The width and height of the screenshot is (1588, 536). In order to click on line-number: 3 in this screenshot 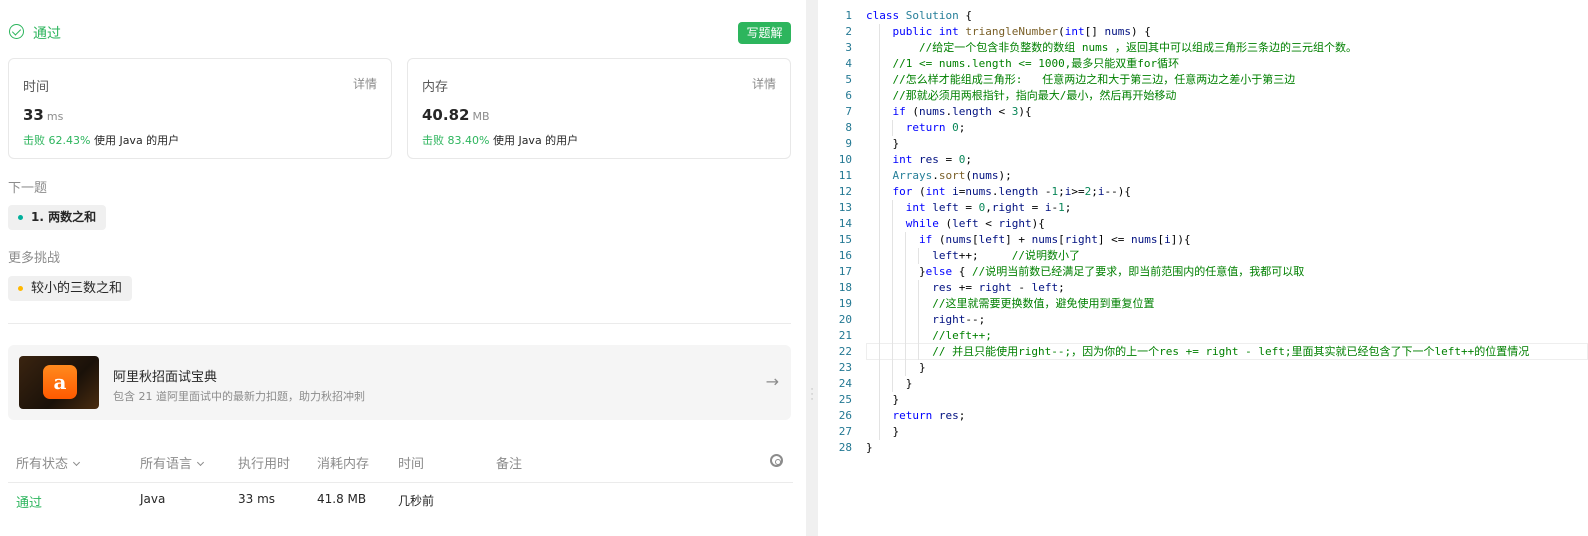, I will do `click(848, 47)`.